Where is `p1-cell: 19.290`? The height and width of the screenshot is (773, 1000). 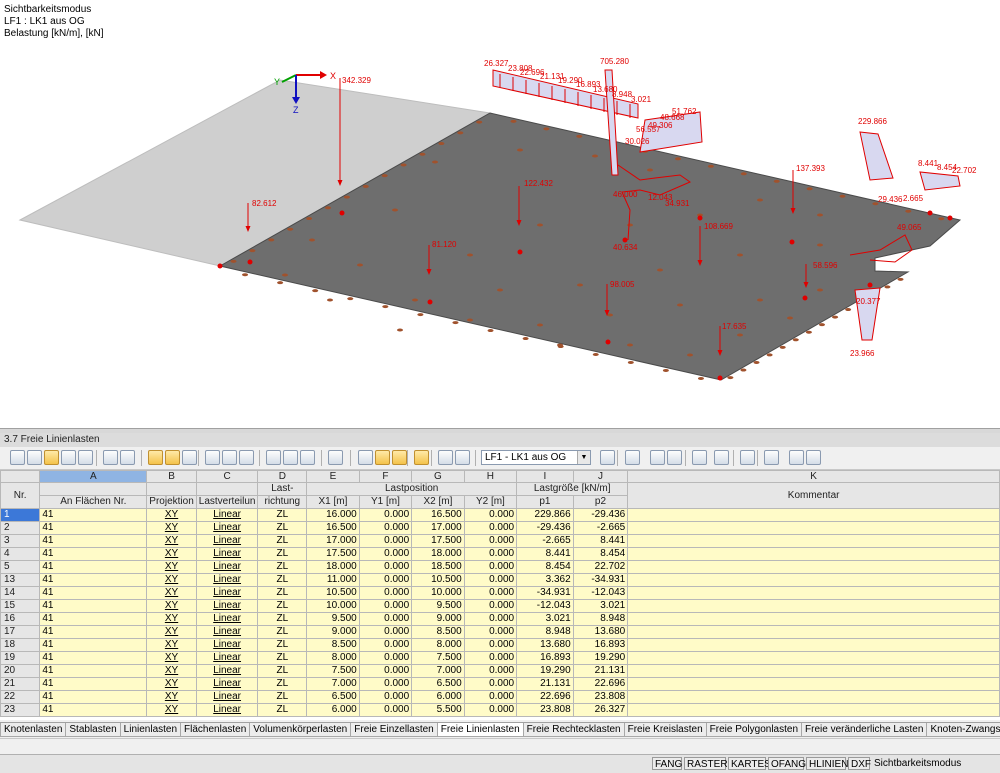
p1-cell: 19.290 is located at coordinates (545, 671).